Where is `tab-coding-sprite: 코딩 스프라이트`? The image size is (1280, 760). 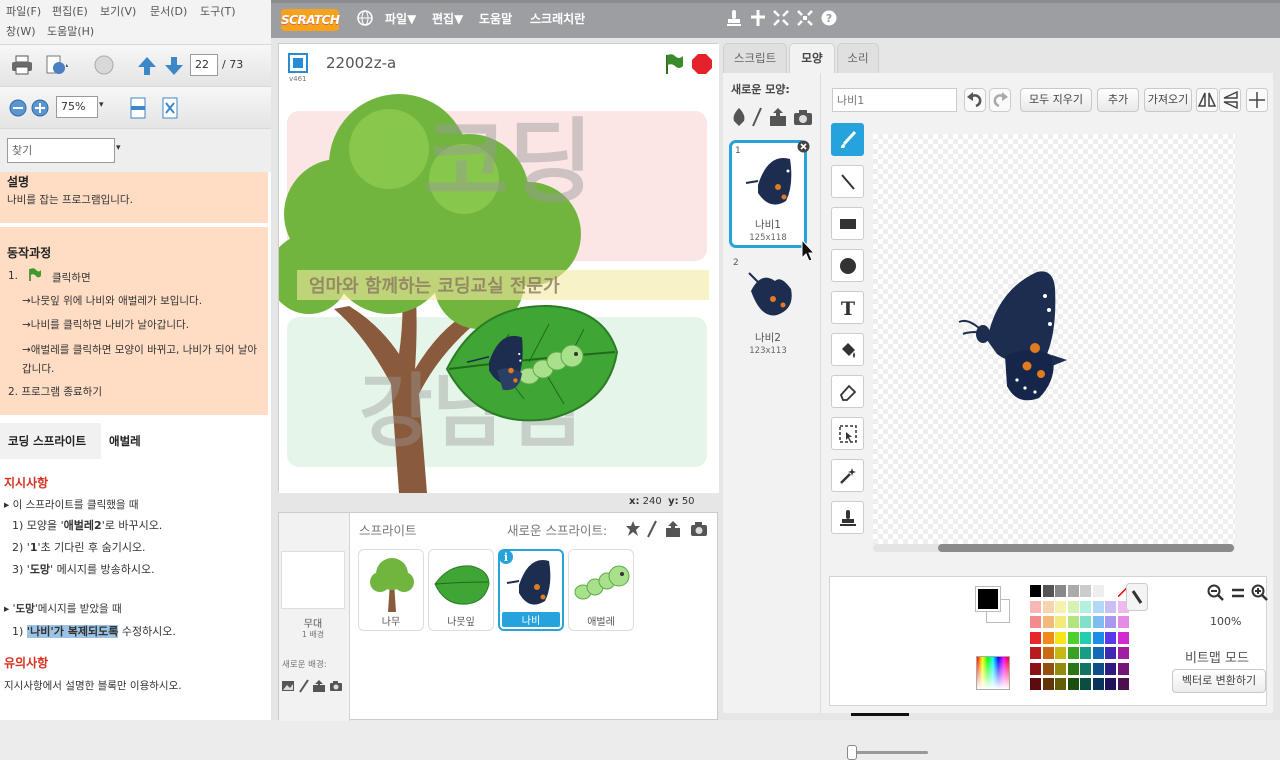
tab-coding-sprite: 코딩 스프라이트 is located at coordinates (47, 441).